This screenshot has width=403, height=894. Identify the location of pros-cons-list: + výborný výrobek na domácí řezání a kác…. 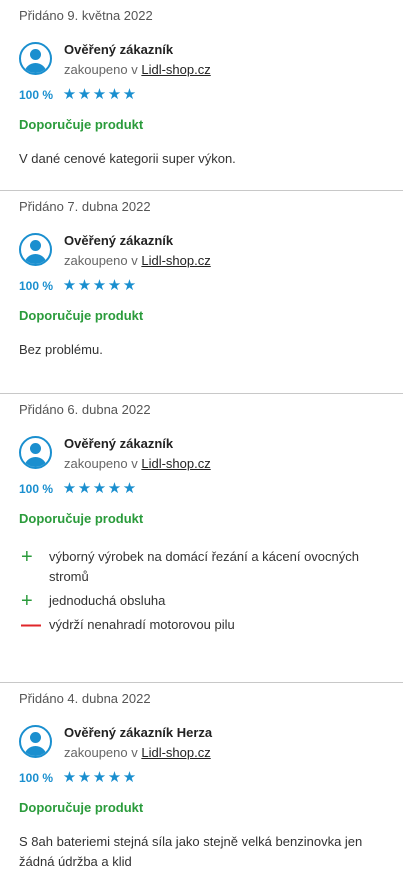
(202, 603).